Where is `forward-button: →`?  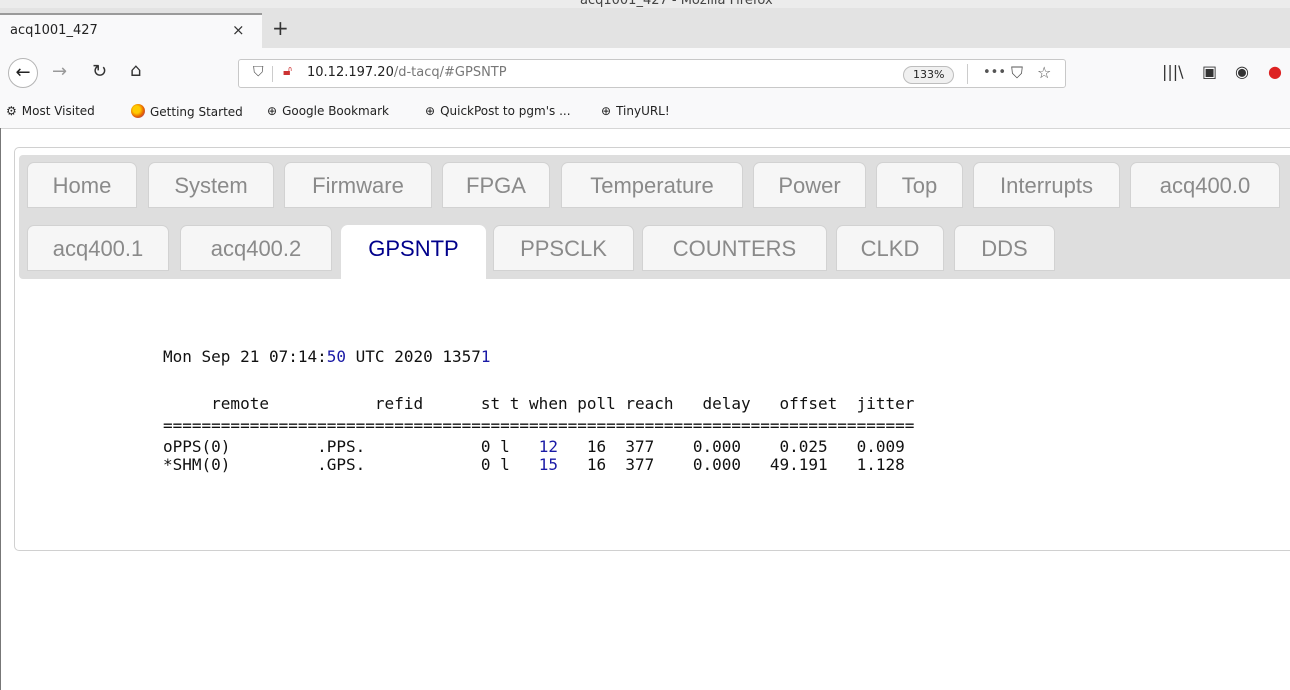
forward-button: → is located at coordinates (59, 72).